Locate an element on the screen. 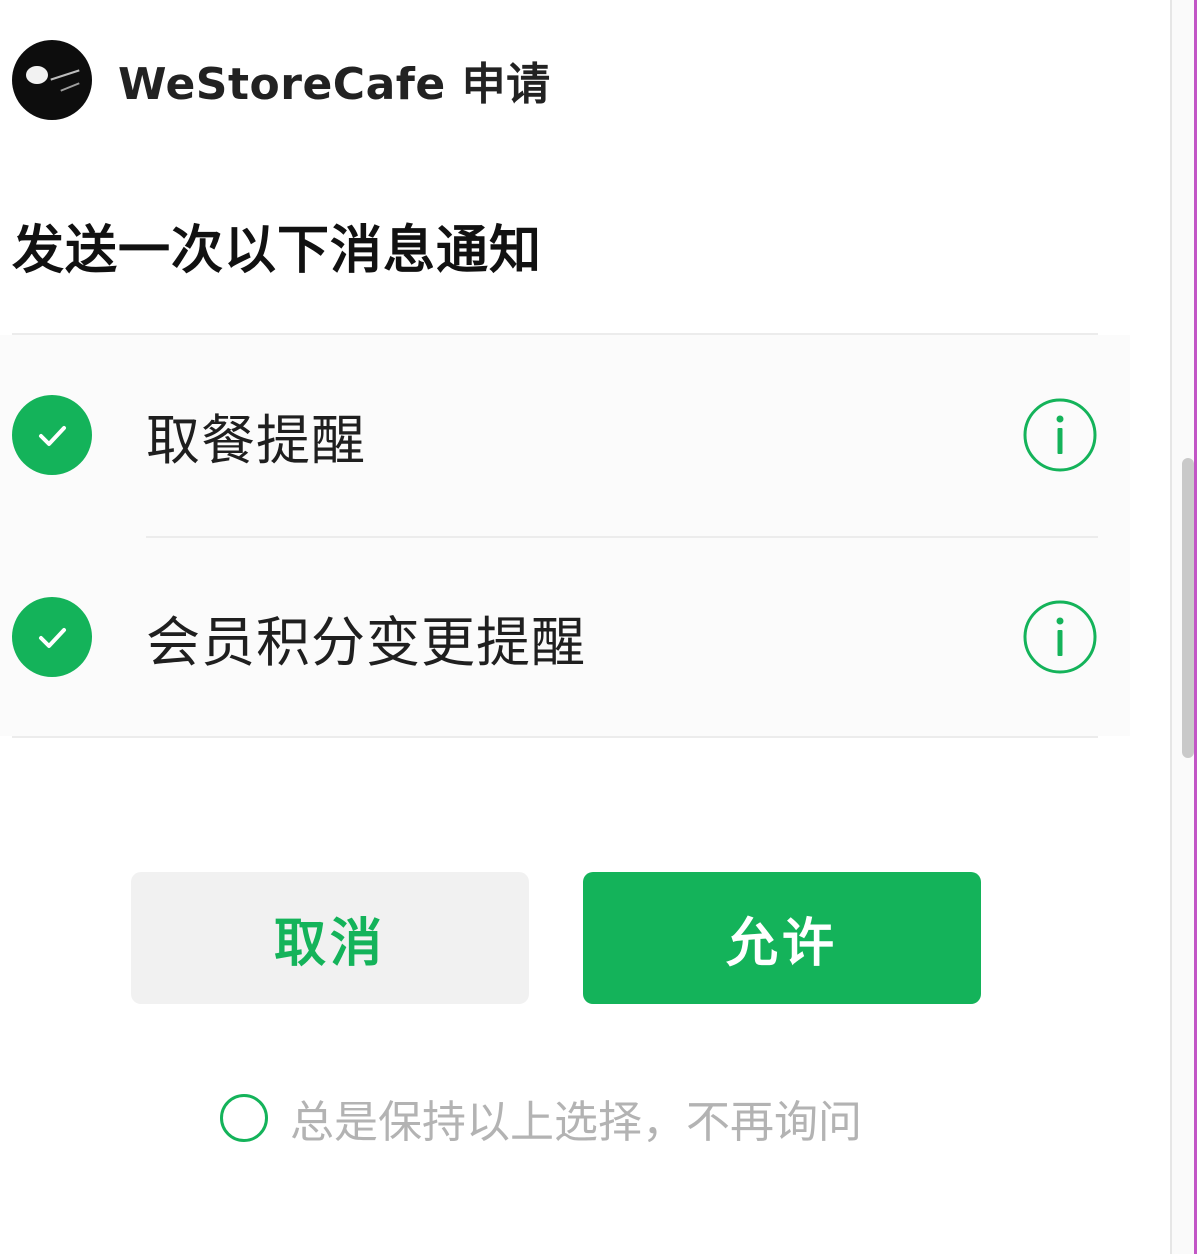 The width and height of the screenshot is (1197, 1254). notification-item-points: 会员积分变更提醒 is located at coordinates (557, 637).